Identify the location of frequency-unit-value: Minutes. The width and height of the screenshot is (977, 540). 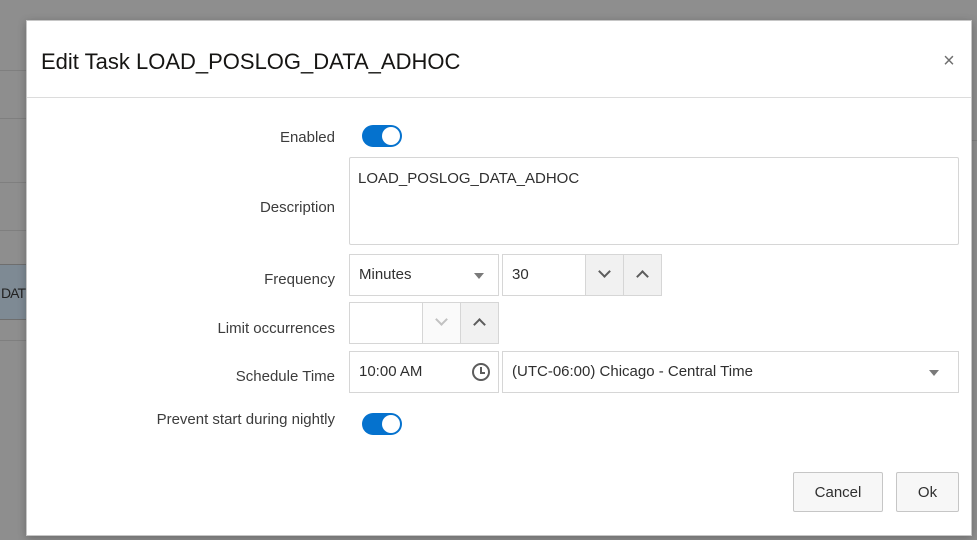
(385, 274).